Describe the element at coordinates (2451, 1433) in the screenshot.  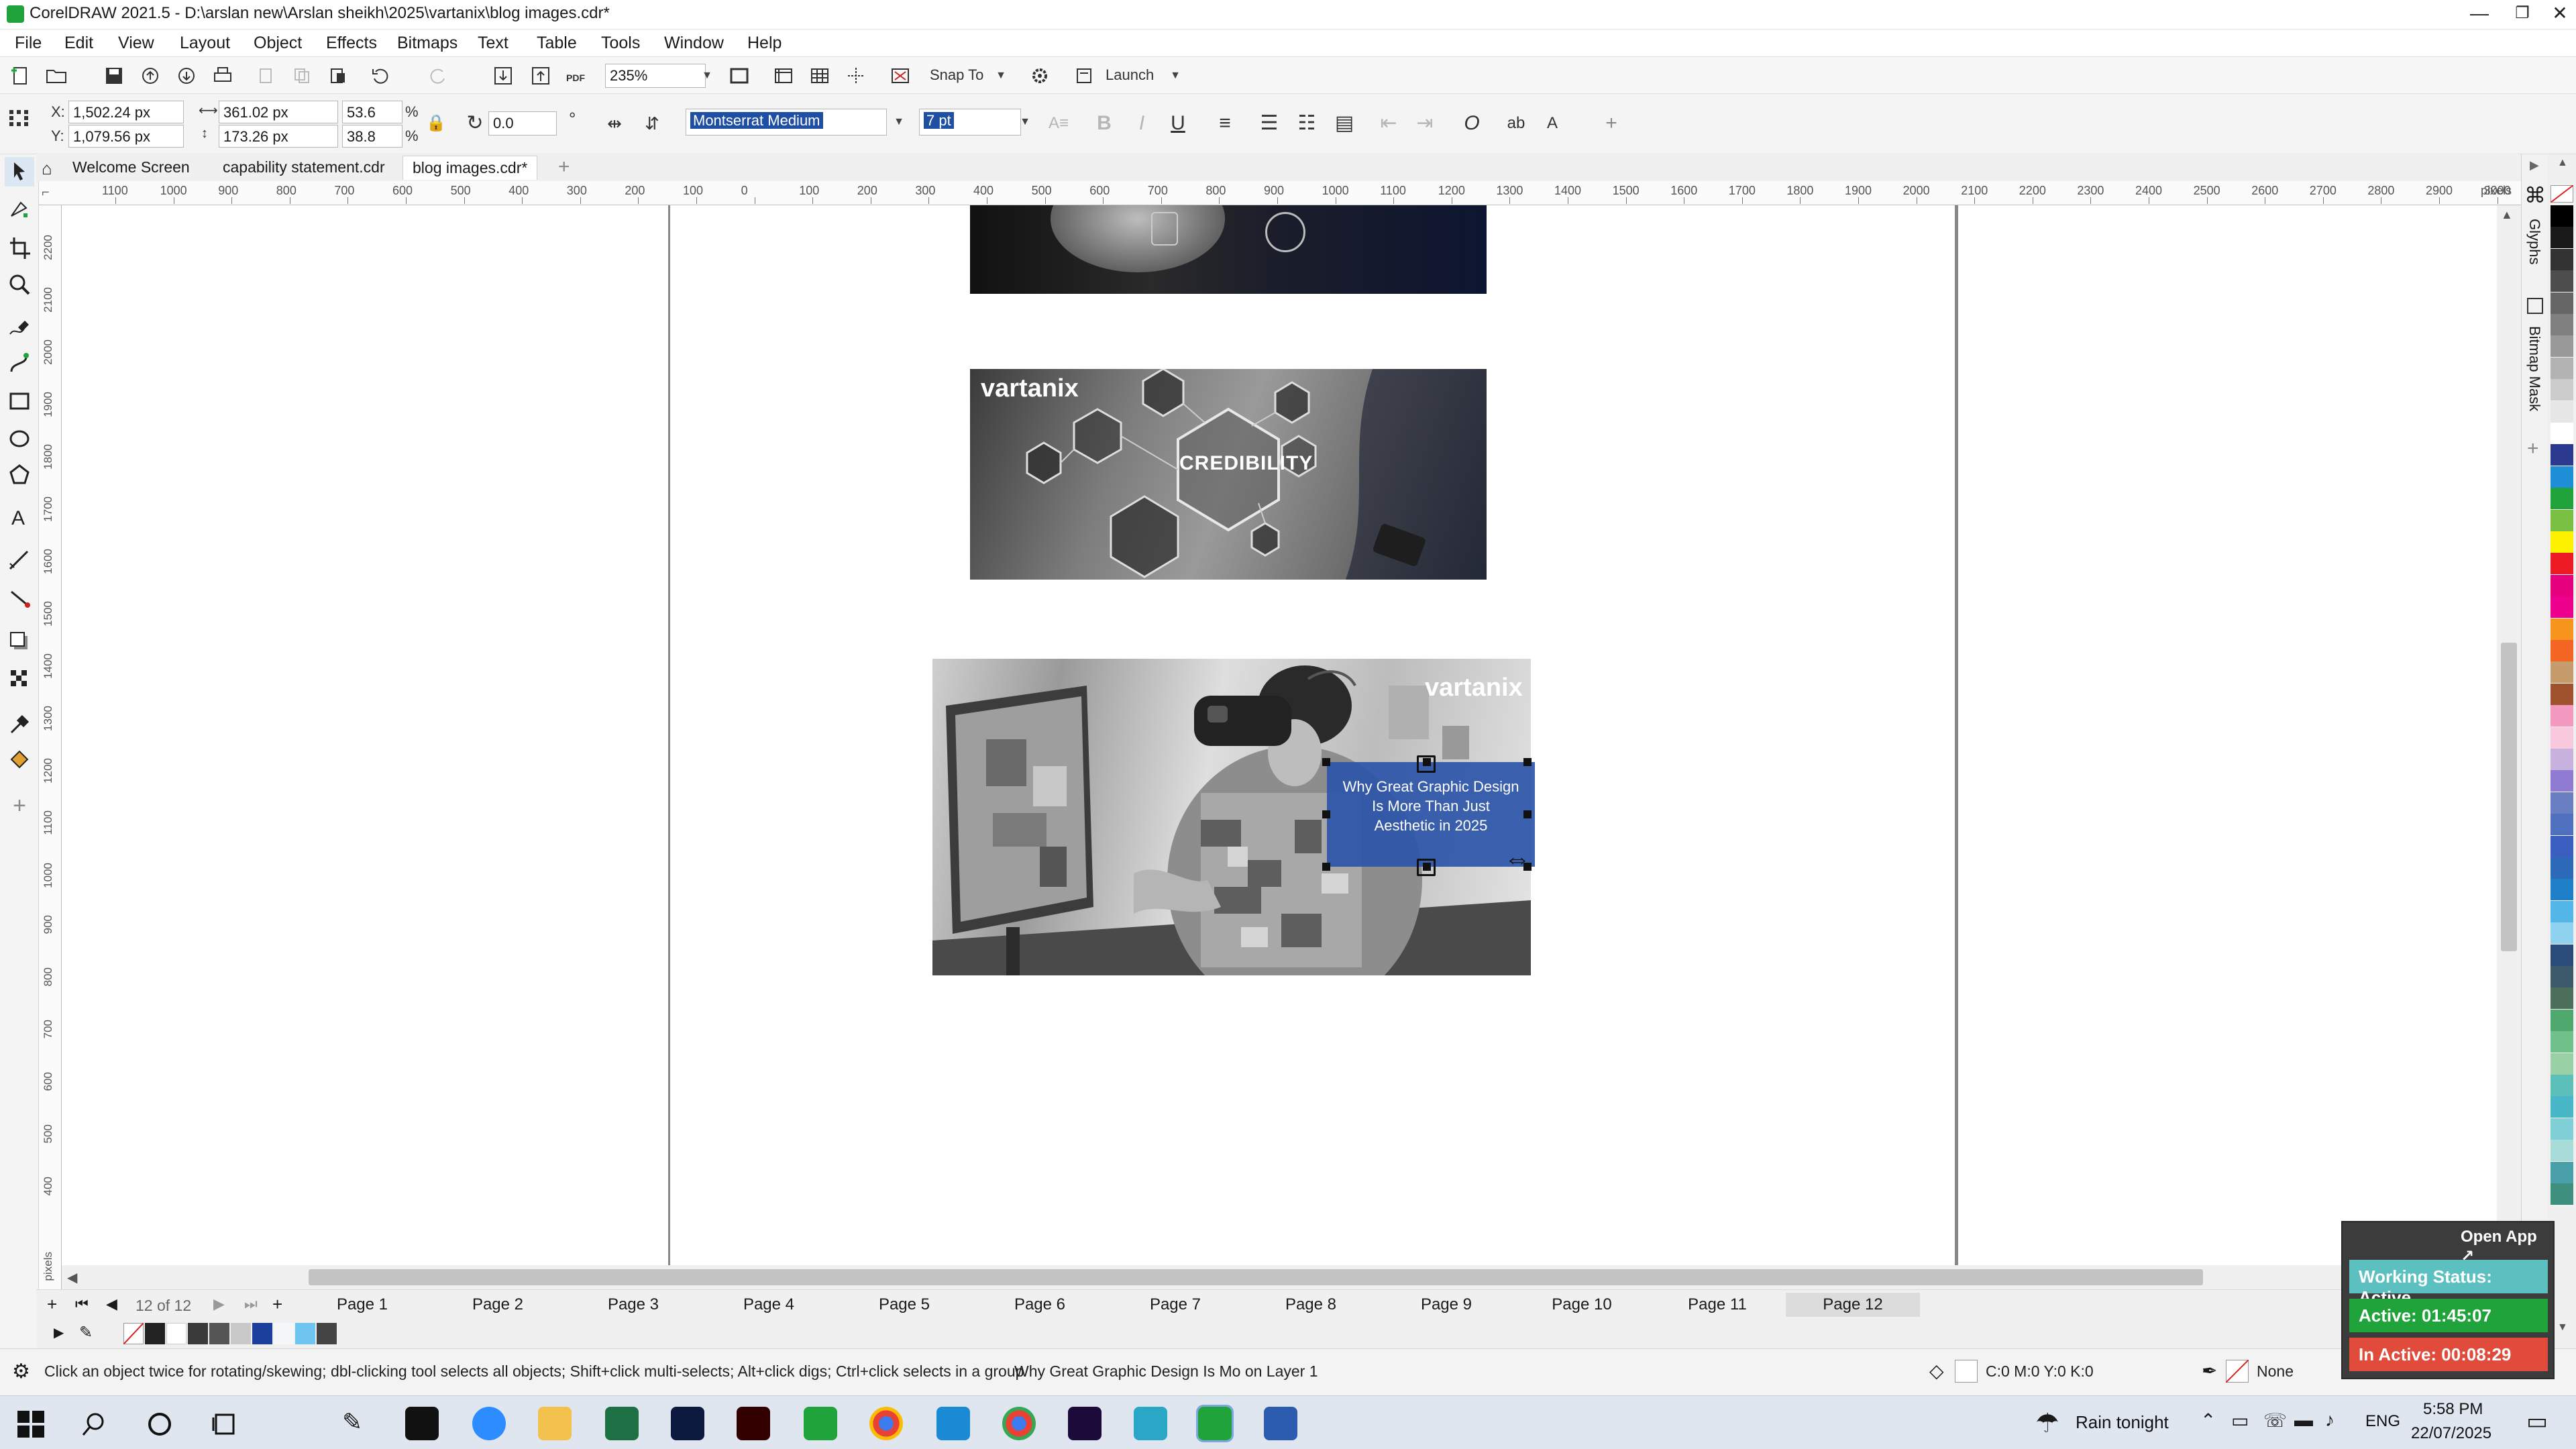
I see `clock-date: 22/07/2025` at that location.